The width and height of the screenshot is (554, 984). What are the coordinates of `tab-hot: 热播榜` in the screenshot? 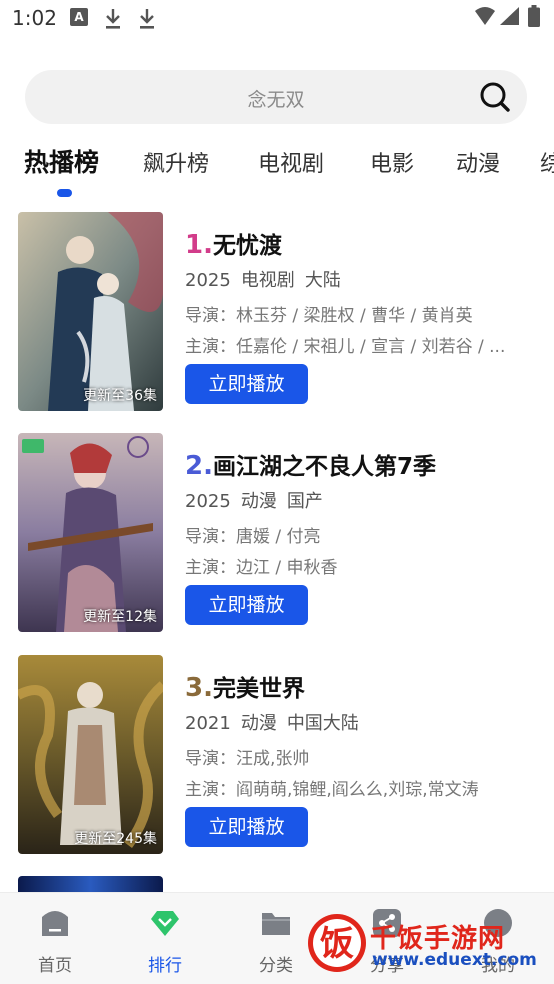 It's located at (61, 161).